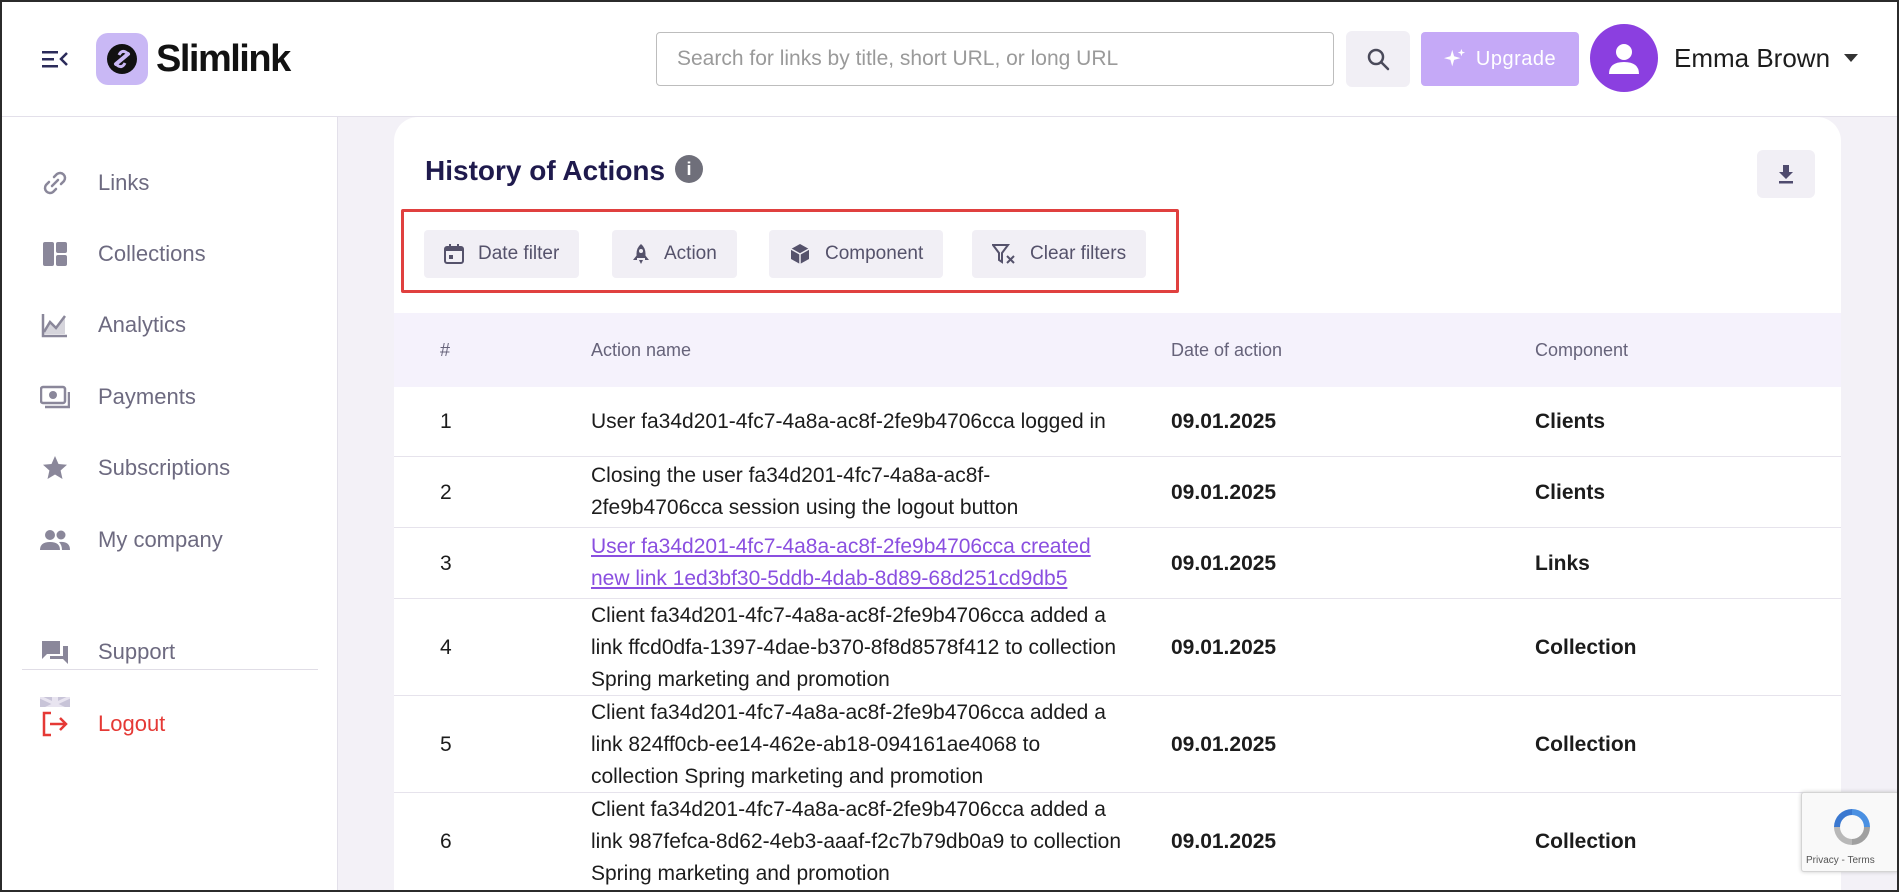  Describe the element at coordinates (690, 253) in the screenshot. I see `action-filter-label: Action` at that location.